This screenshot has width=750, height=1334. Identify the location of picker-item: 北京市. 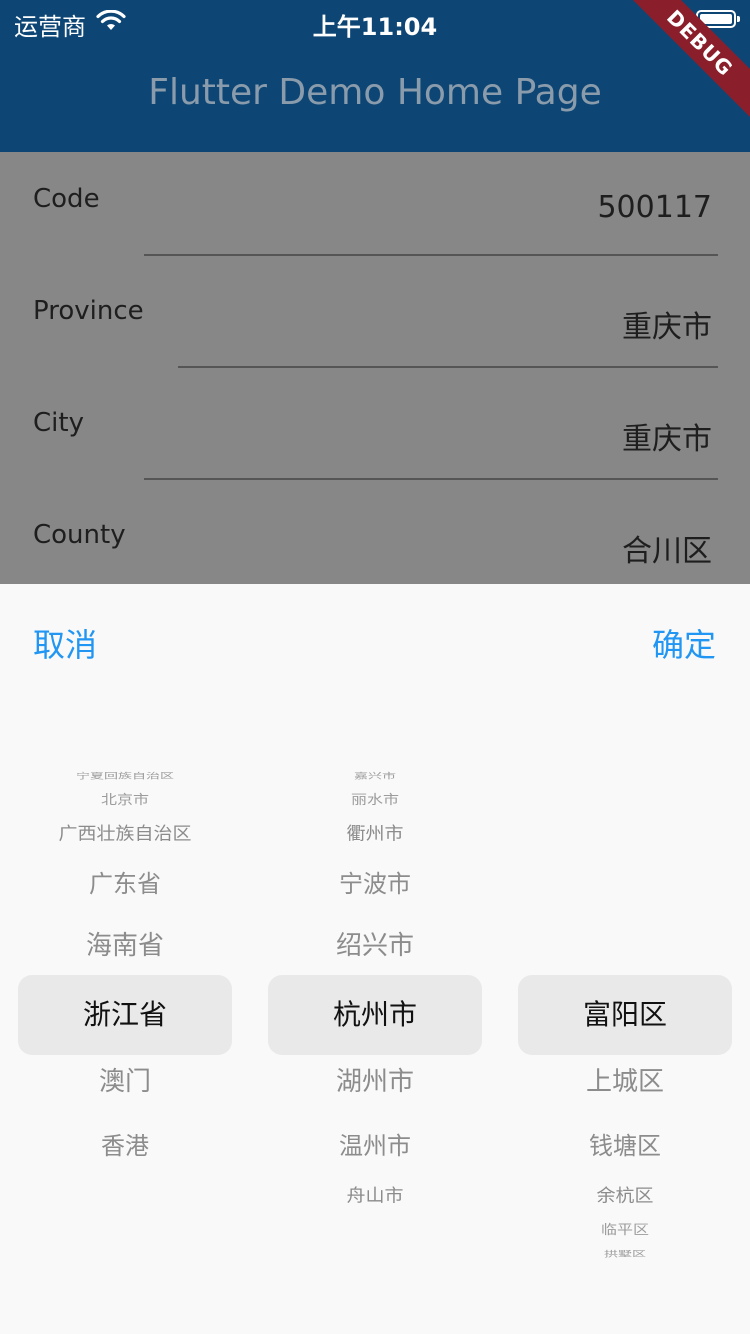
(125, 799).